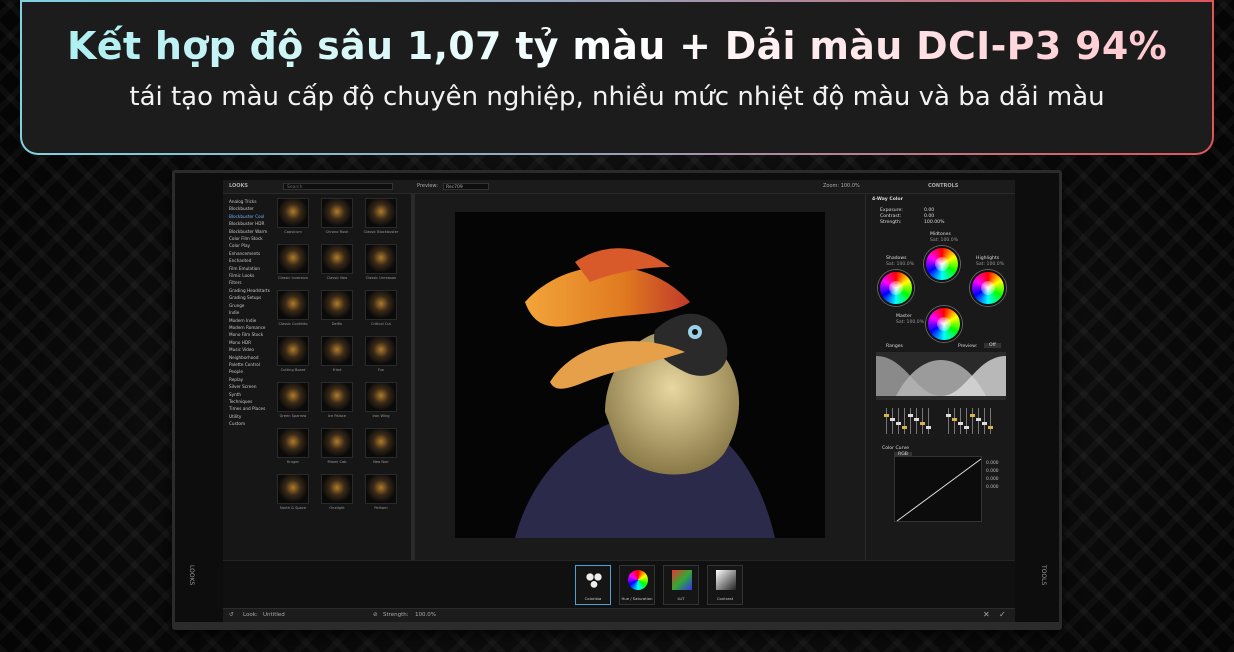 This screenshot has height=652, width=1234. I want to click on looks-category-item: Color Play, so click(246, 245).